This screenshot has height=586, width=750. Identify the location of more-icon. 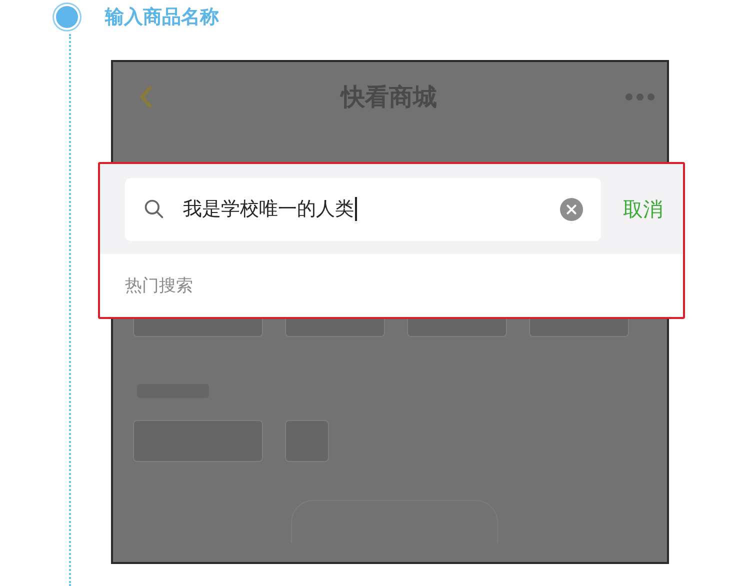
(640, 97).